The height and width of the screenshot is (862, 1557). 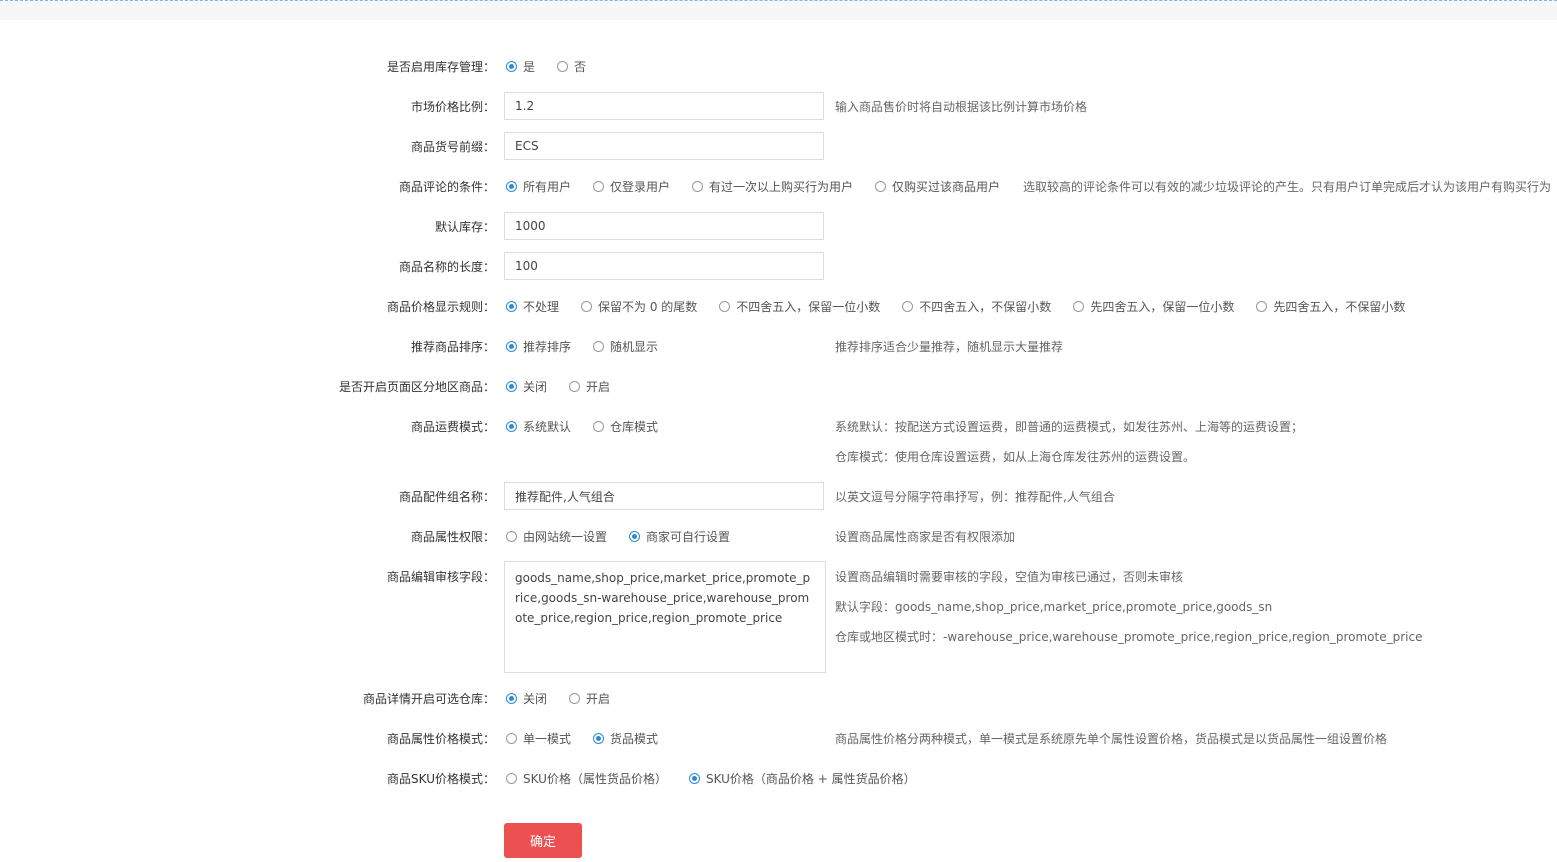 What do you see at coordinates (1153, 306) in the screenshot?
I see `radio-price-round-1: 先四舍五入，保留一位小数` at bounding box center [1153, 306].